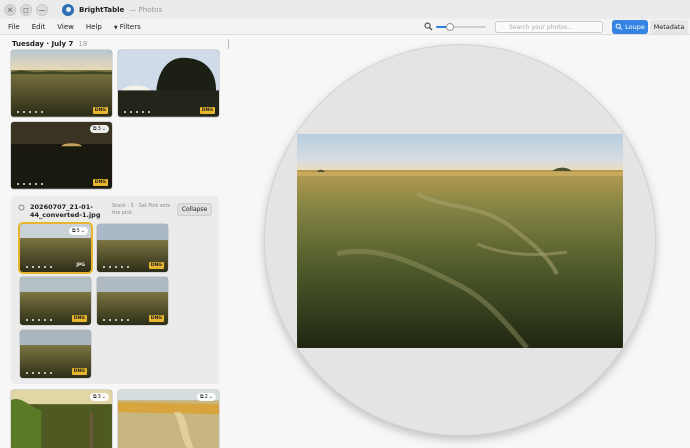 This screenshot has height=448, width=690. Describe the element at coordinates (669, 27) in the screenshot. I see `metadata-button: Metadata` at that location.